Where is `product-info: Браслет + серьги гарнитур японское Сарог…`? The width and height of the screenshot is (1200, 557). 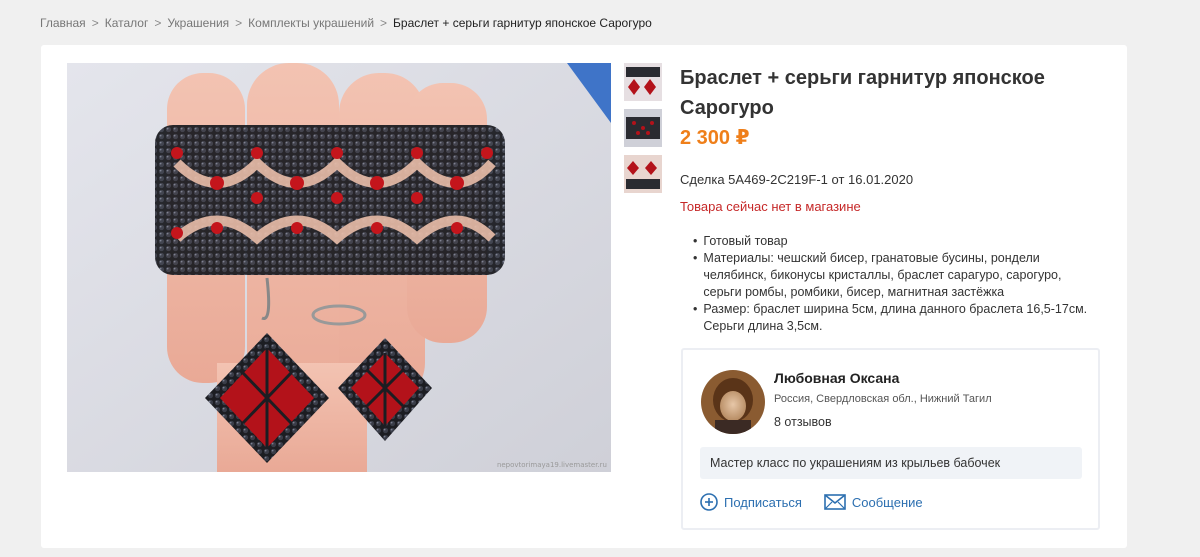
product-info: Браслет + серьги гарнитур японское Сарог… is located at coordinates (890, 138).